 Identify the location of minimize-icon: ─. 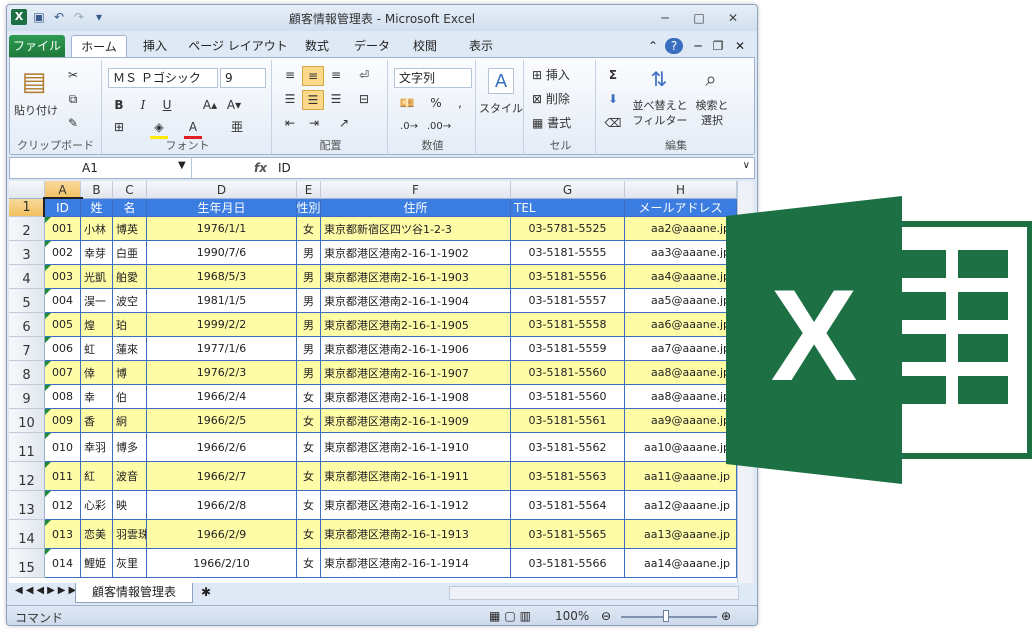
(665, 18).